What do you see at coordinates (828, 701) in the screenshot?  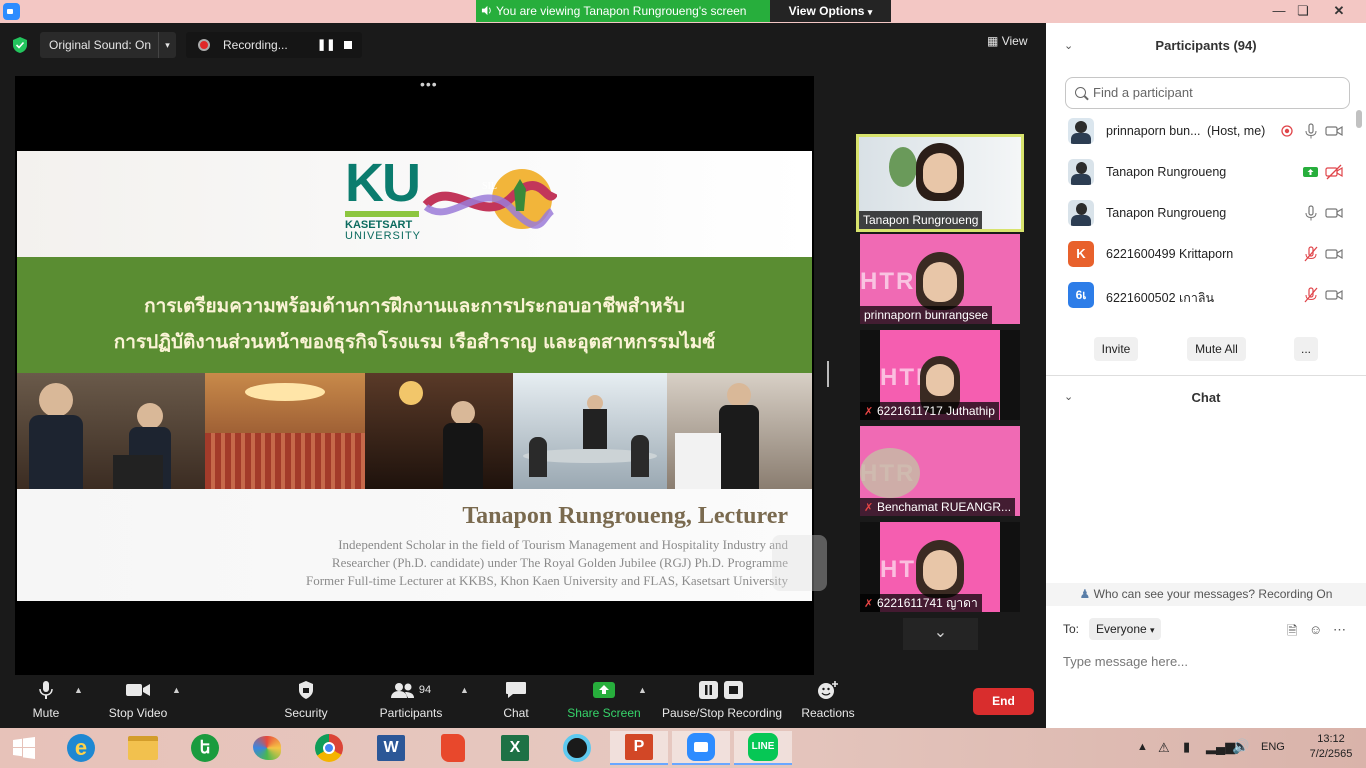 I see `reactions-button: Reactions` at bounding box center [828, 701].